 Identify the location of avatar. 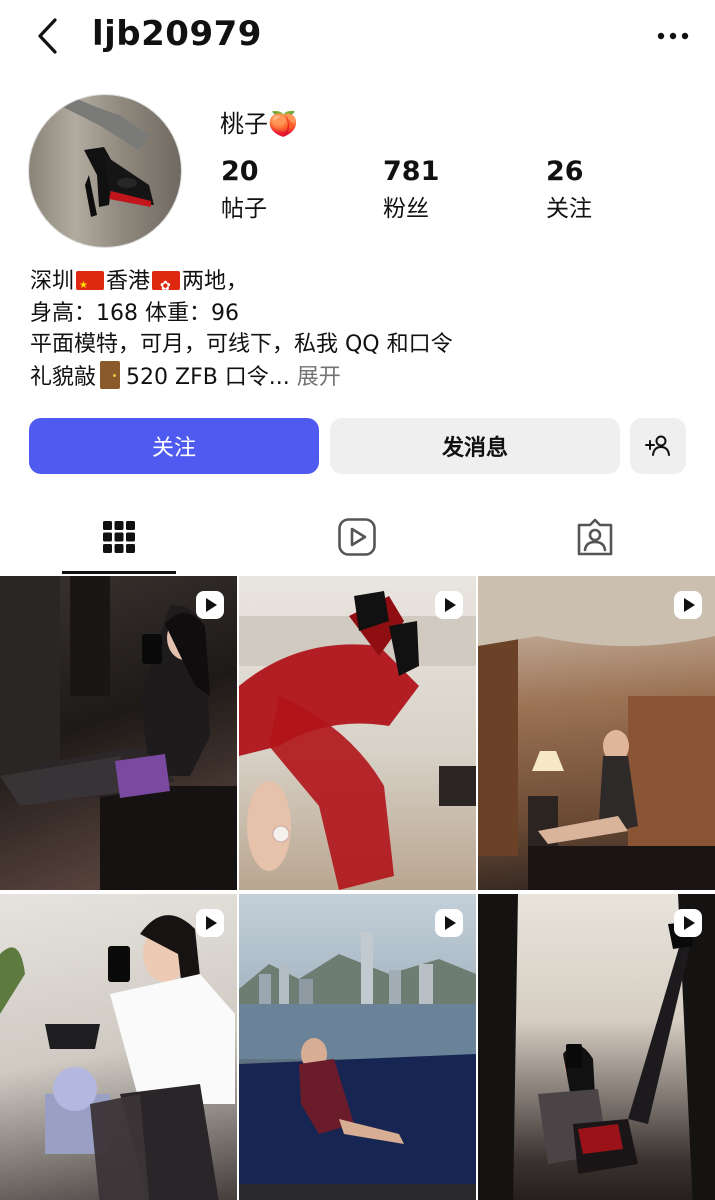
(105, 171).